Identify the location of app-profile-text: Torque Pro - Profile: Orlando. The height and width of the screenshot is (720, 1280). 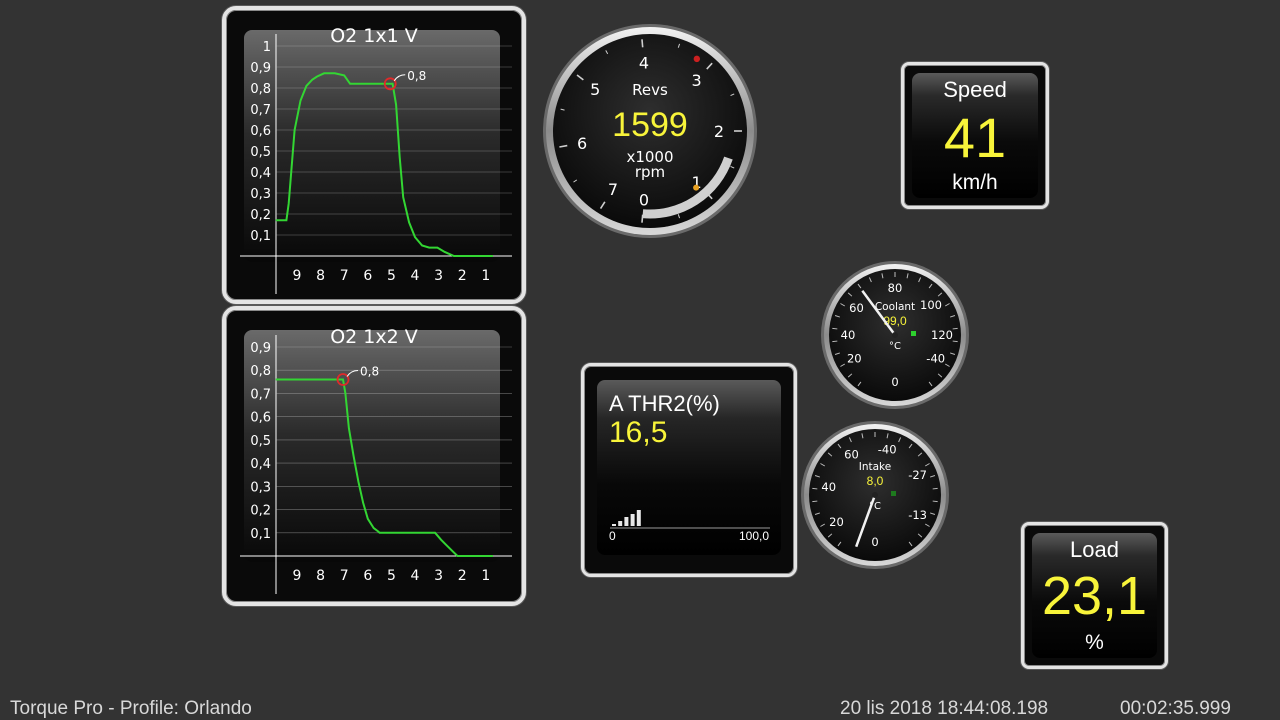
(131, 708).